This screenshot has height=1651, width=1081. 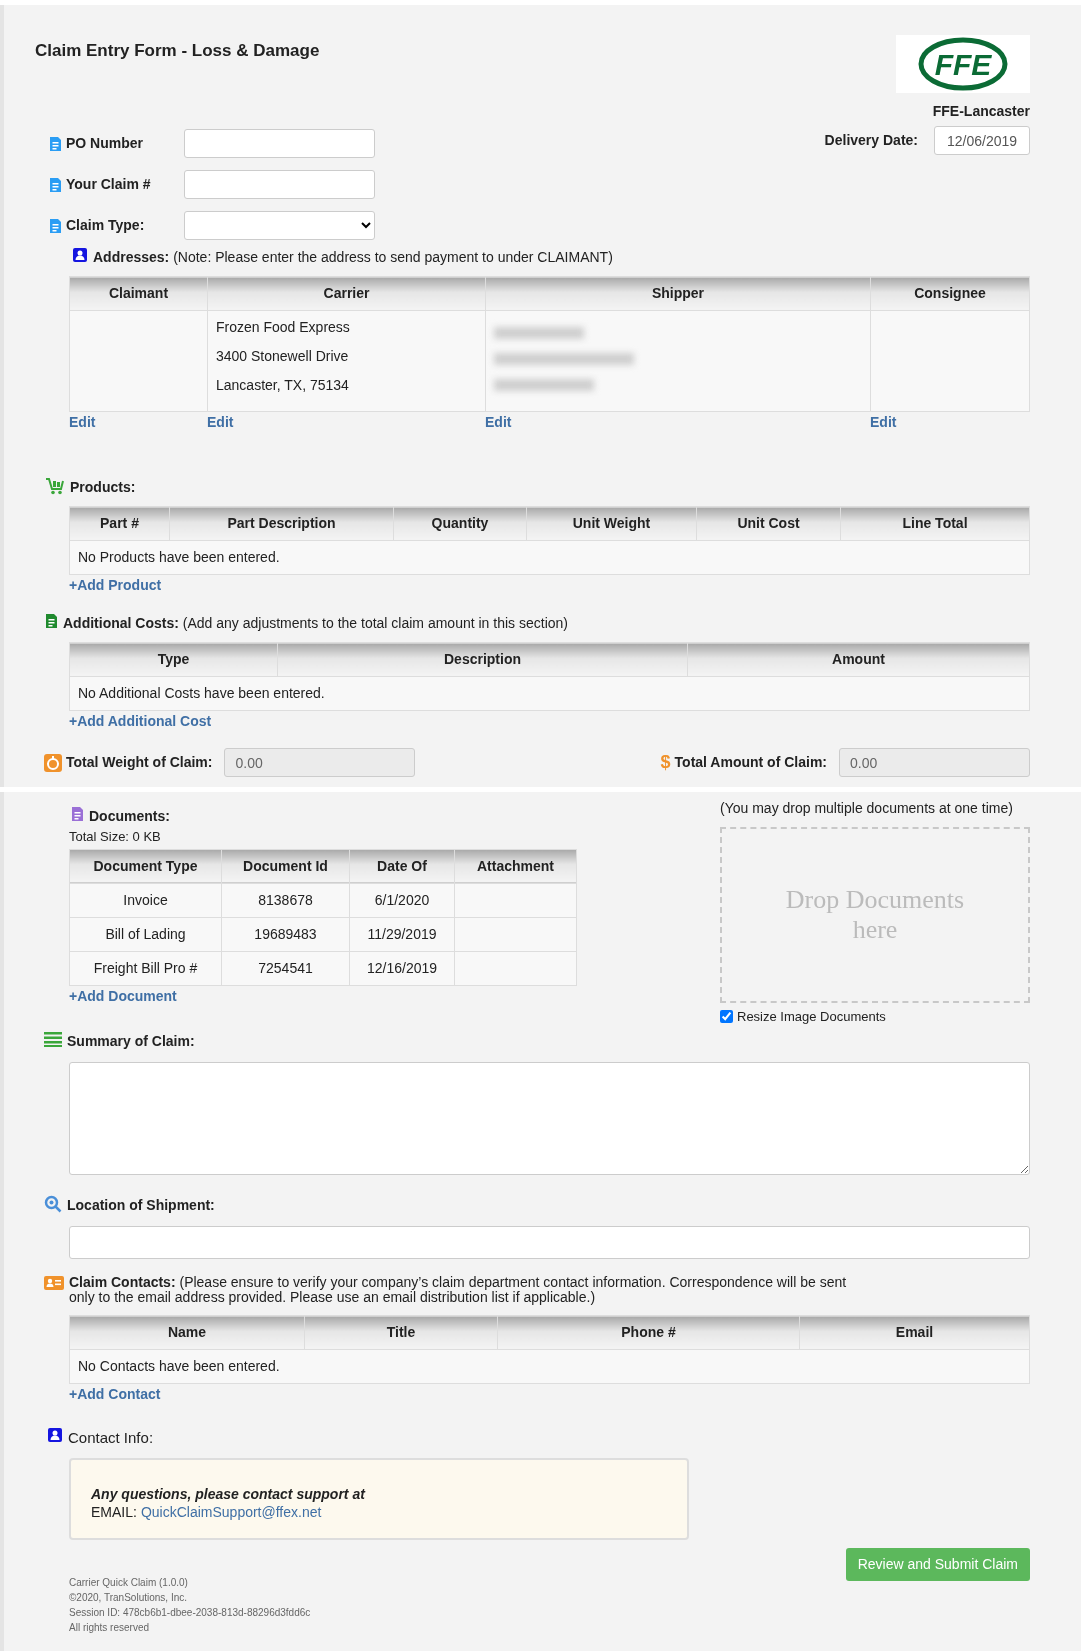 I want to click on table-cell: 7254541, so click(x=285, y=968).